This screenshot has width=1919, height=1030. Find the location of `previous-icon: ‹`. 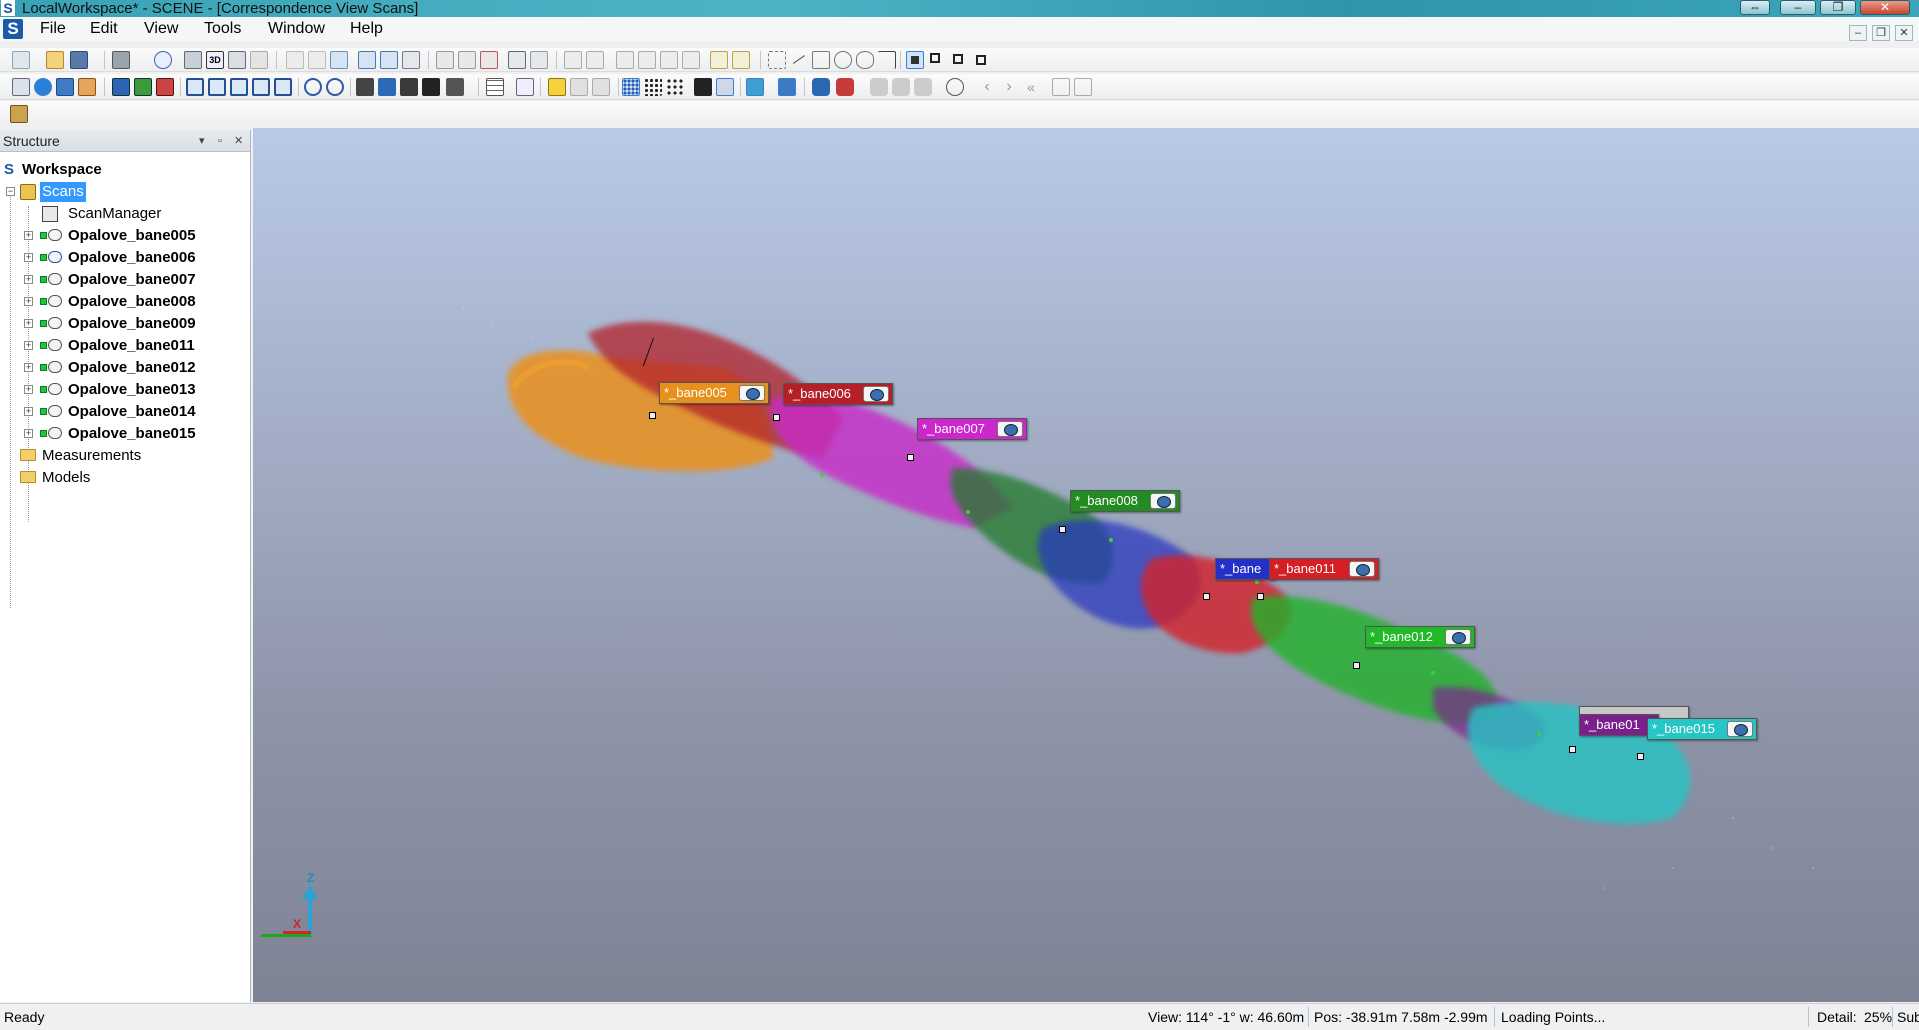

previous-icon: ‹ is located at coordinates (987, 87).